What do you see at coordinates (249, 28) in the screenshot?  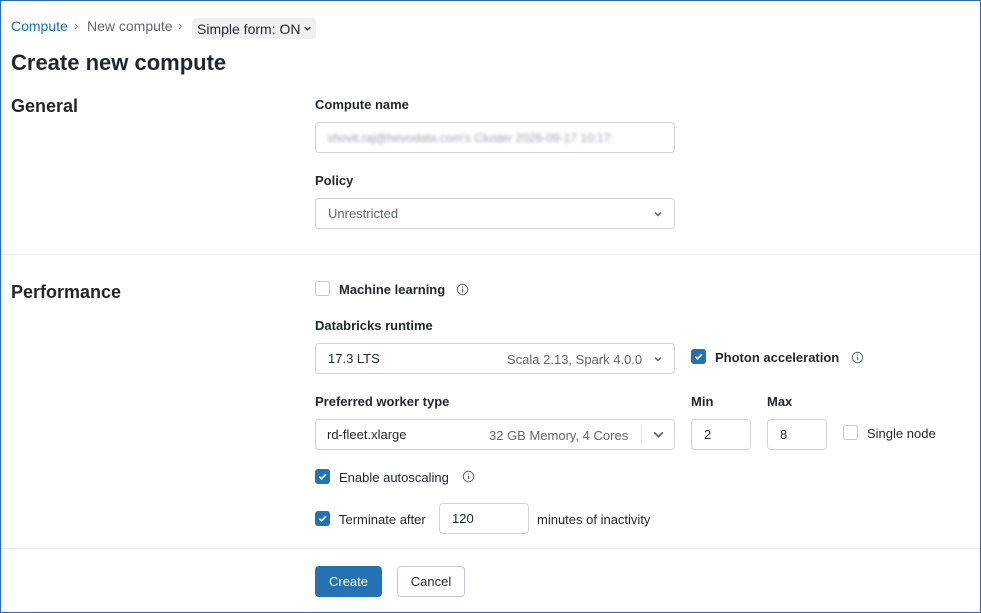 I see `simple-form-label: Simple form: ON` at bounding box center [249, 28].